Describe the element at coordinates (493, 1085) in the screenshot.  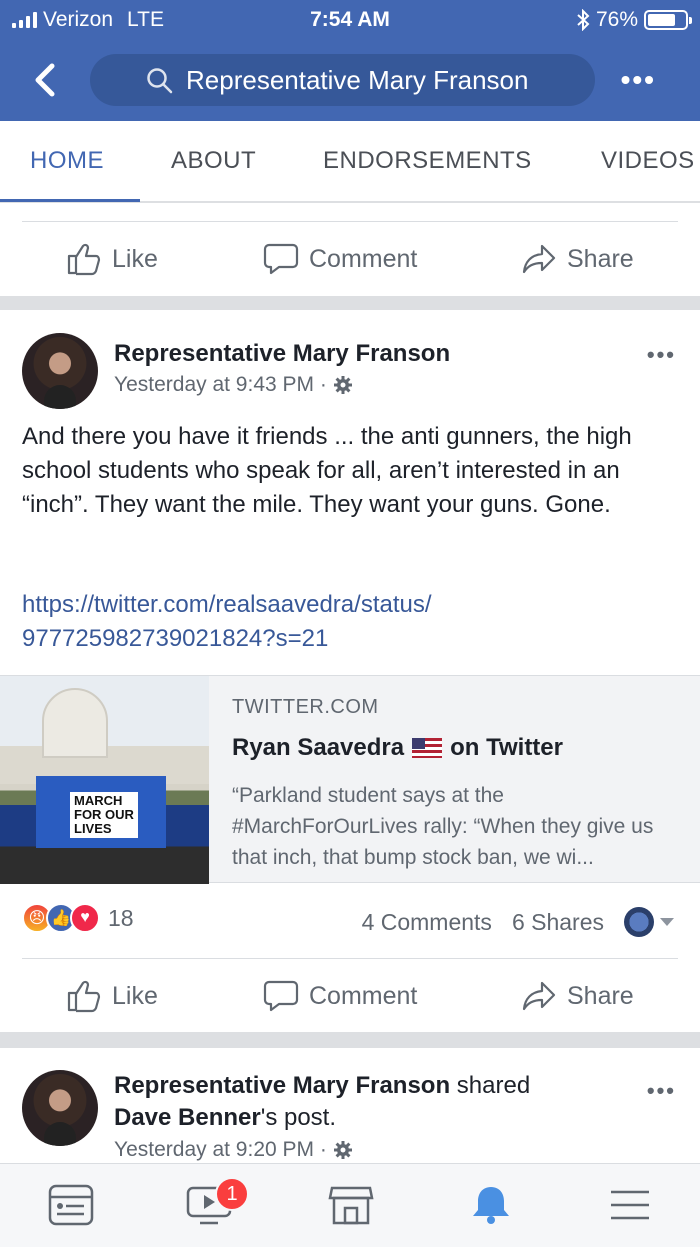
I see `shared-word: shared` at that location.